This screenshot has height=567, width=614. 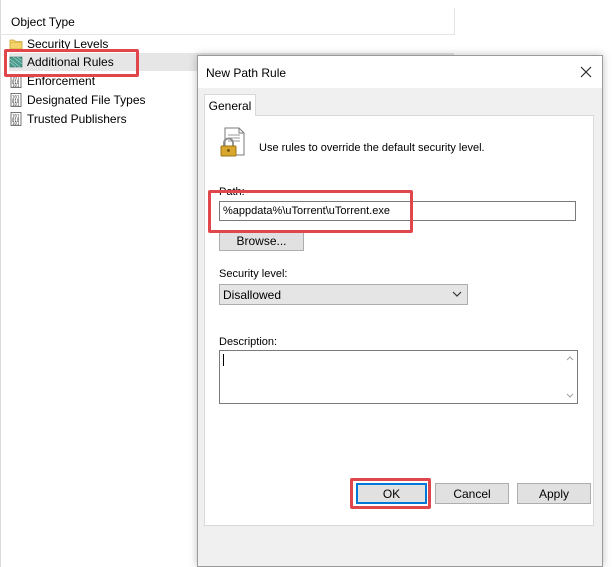 What do you see at coordinates (77, 119) in the screenshot?
I see `tree-item-label: Trusted Publishers` at bounding box center [77, 119].